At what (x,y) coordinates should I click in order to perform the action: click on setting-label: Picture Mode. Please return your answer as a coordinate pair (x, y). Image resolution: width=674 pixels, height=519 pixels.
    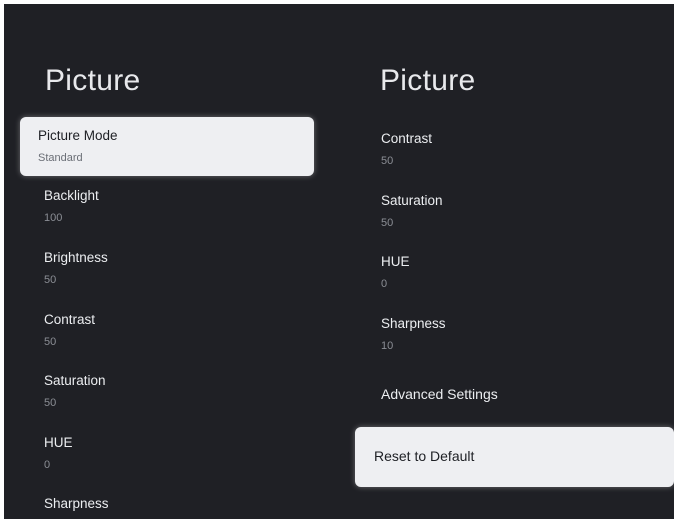
    Looking at the image, I should click on (78, 135).